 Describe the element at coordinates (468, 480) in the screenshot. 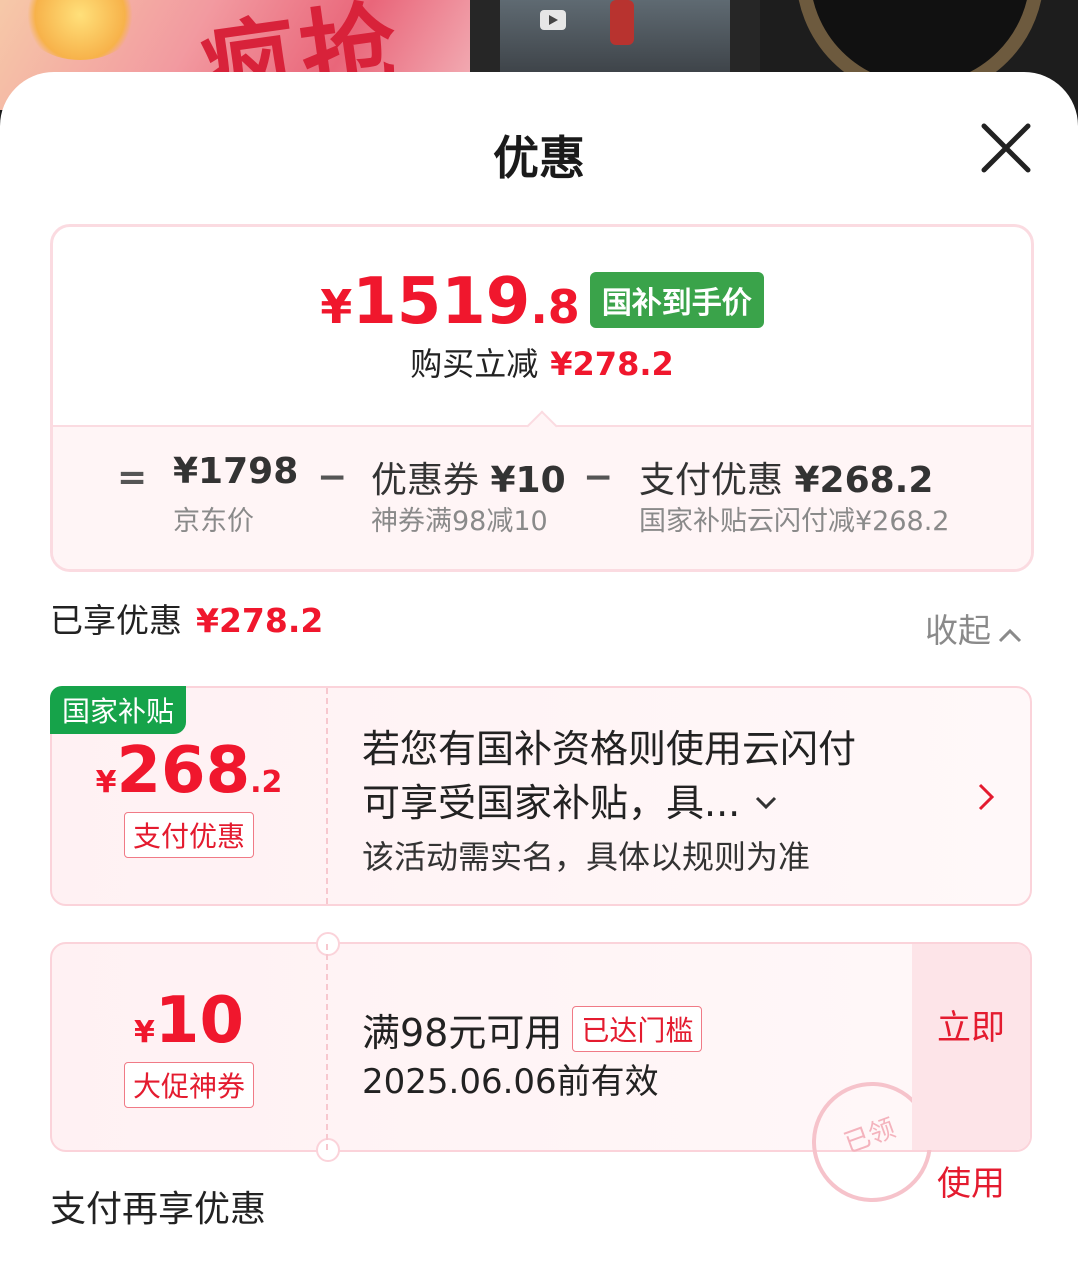

I see `coupon-deduction: 优惠券 ¥10` at that location.